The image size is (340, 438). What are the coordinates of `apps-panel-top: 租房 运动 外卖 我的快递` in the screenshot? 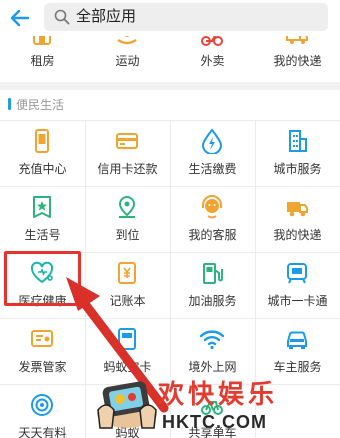 It's located at (170, 59).